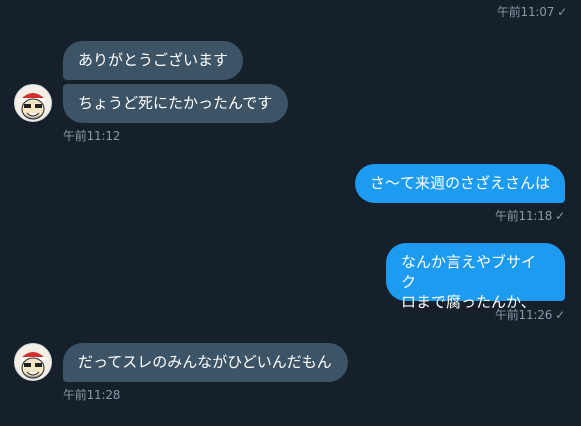 The width and height of the screenshot is (581, 426). I want to click on message-text: ありがとうございます, so click(153, 60).